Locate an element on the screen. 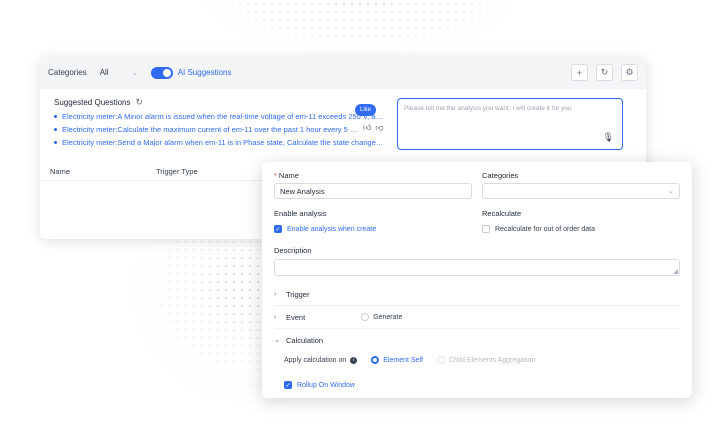 Image resolution: width=720 pixels, height=428 pixels. gear-icon: ⚙ is located at coordinates (629, 72).